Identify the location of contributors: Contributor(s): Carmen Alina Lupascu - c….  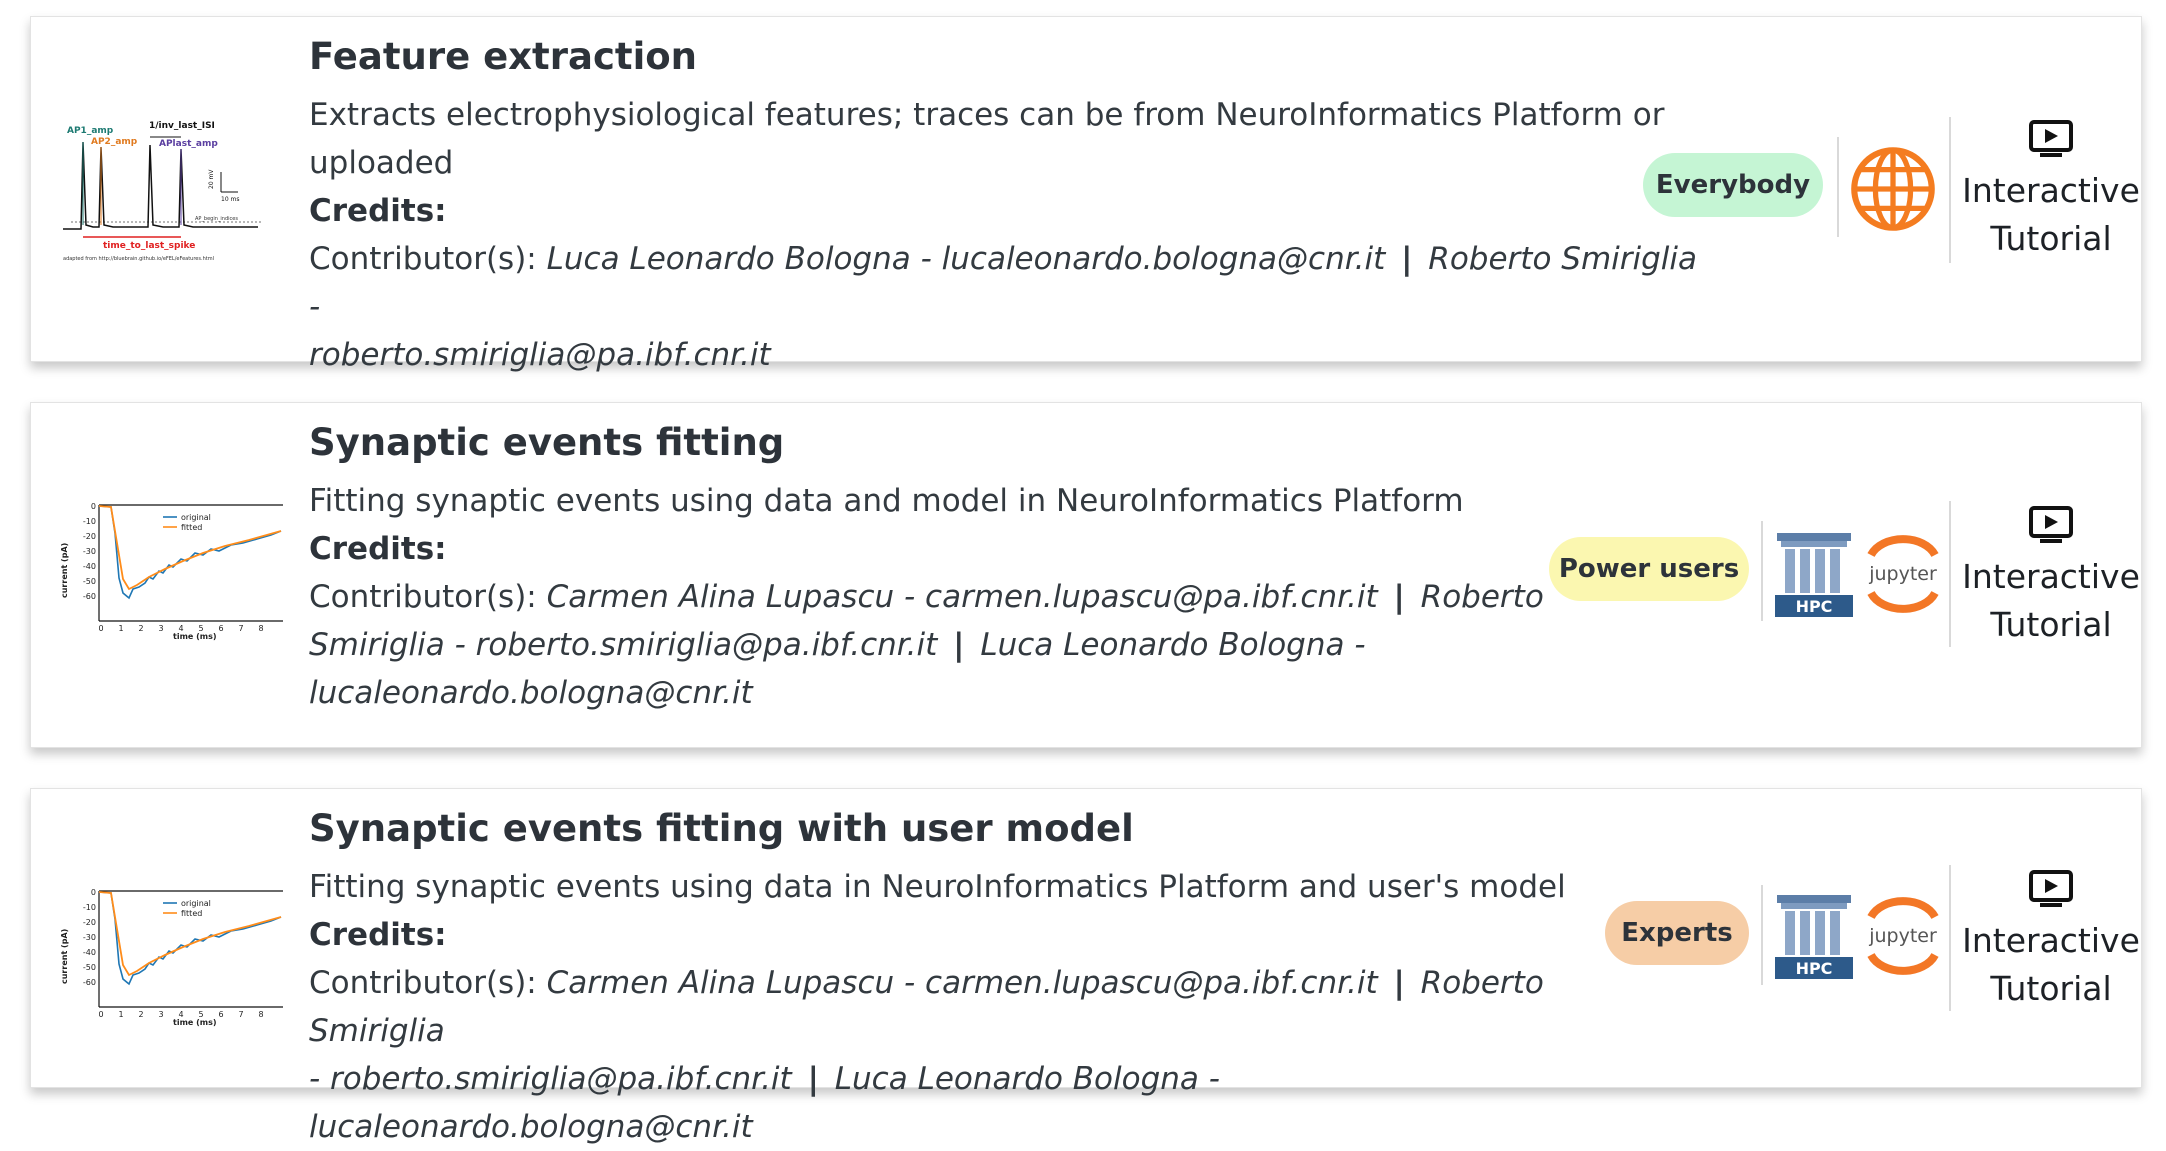
(979, 1055).